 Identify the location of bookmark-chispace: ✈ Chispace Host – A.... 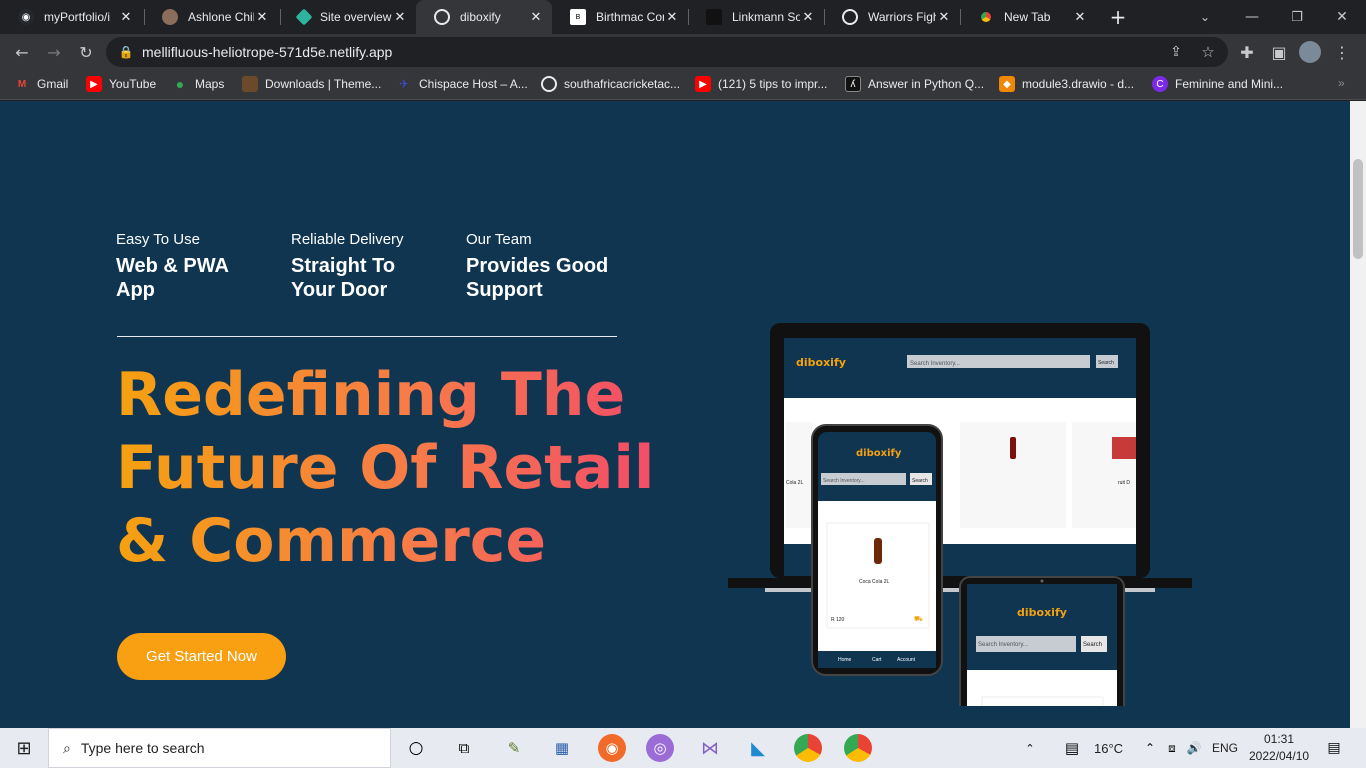
(462, 84).